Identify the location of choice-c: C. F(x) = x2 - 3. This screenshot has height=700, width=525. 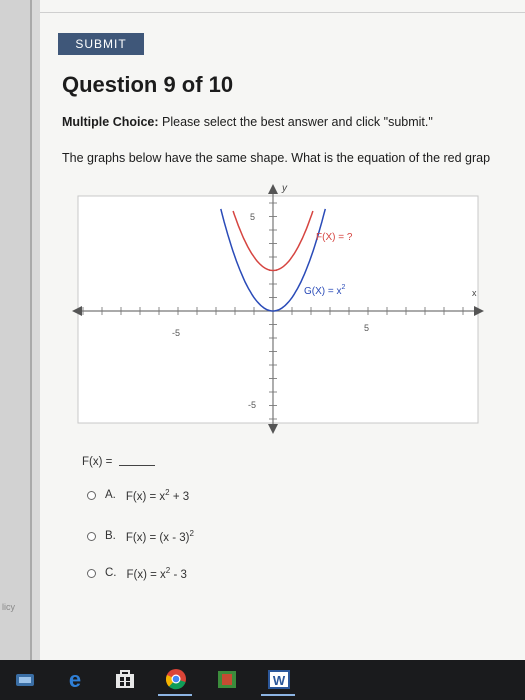
(137, 573).